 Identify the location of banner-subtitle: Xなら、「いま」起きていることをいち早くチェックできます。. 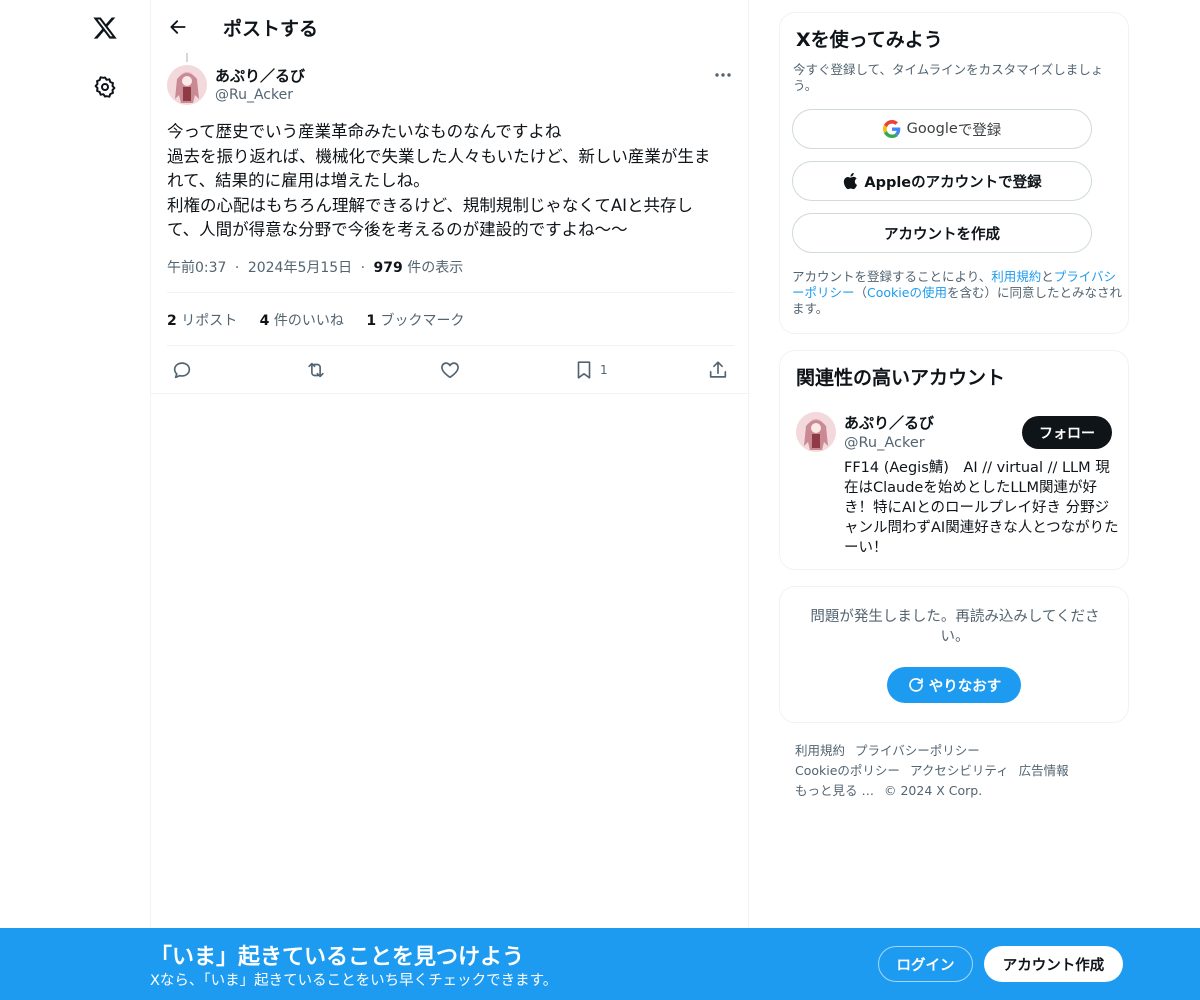
(354, 981).